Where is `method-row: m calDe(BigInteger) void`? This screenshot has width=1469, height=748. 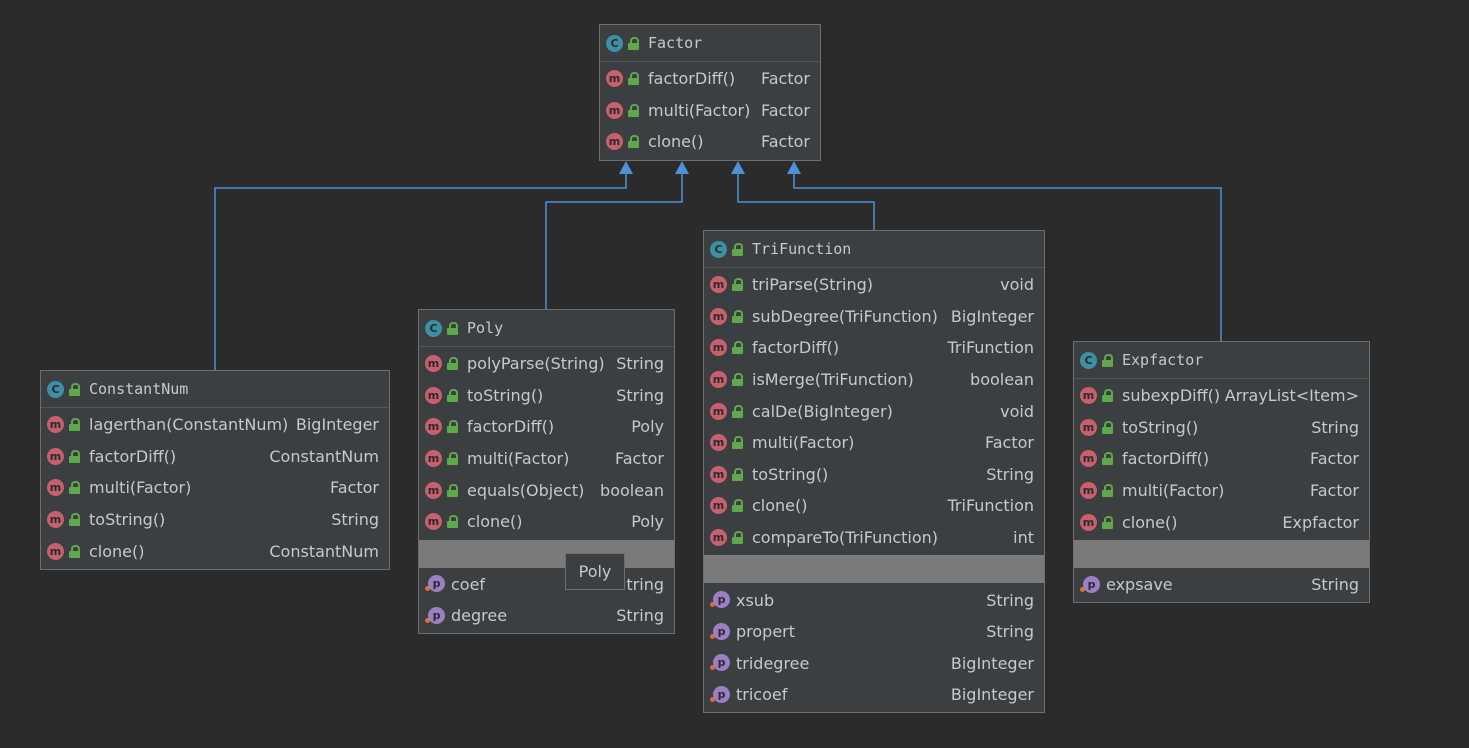
method-row: m calDe(BigInteger) void is located at coordinates (874, 411).